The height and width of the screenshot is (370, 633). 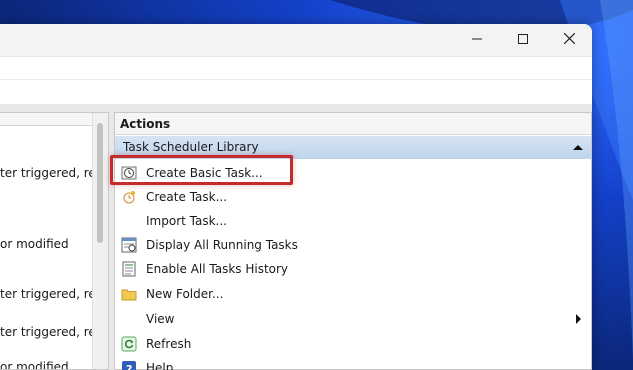 What do you see at coordinates (191, 147) in the screenshot?
I see `section-title: Task Scheduler Library` at bounding box center [191, 147].